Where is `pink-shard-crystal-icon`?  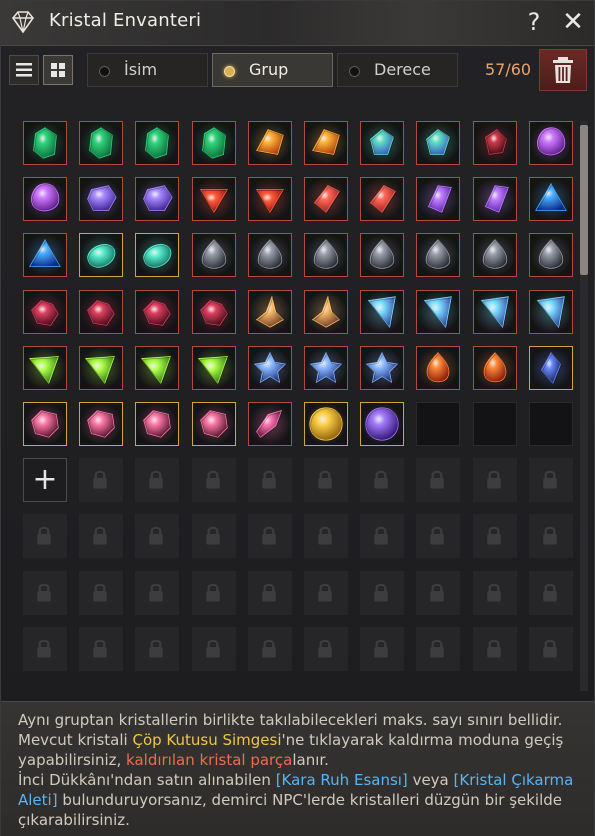 pink-shard-crystal-icon is located at coordinates (270, 424).